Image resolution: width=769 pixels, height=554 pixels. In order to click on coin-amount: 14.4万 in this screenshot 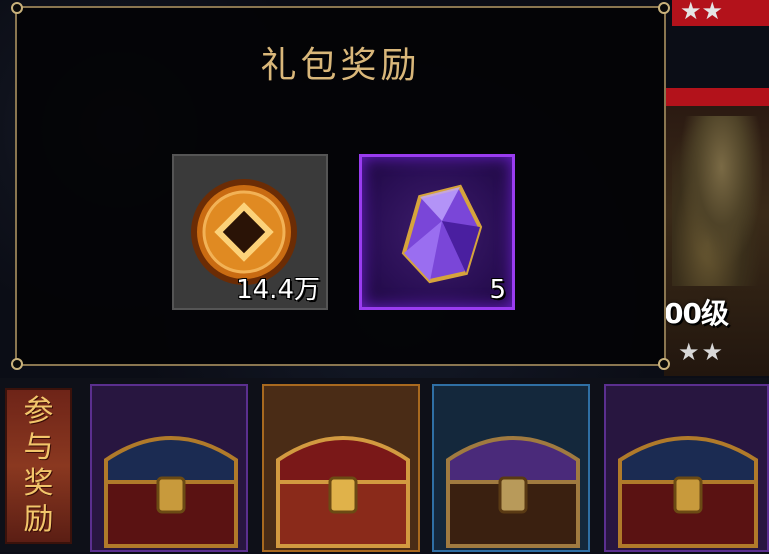, I will do `click(278, 290)`.